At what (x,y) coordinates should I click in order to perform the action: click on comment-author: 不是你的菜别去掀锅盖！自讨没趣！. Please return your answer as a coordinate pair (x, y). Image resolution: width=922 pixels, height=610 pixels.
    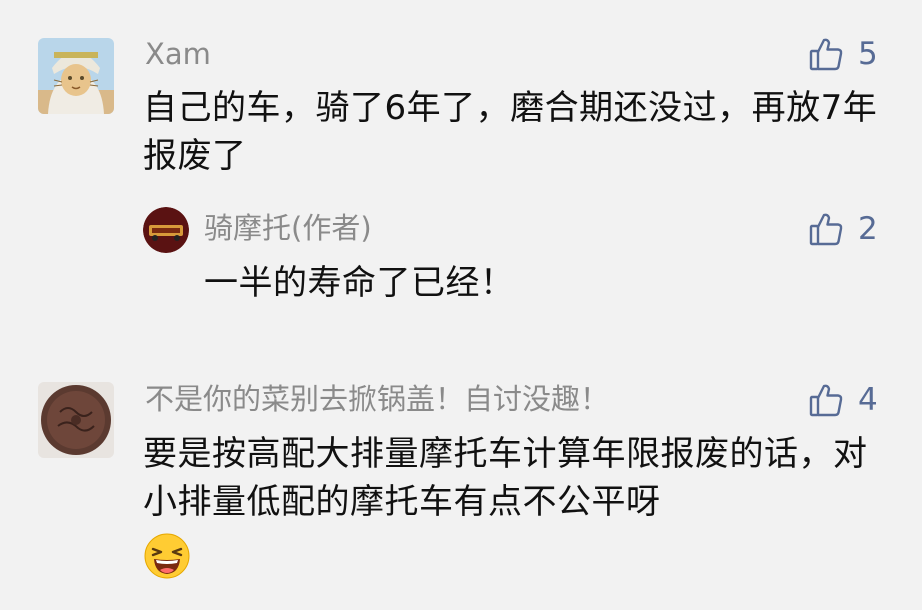
    Looking at the image, I should click on (377, 399).